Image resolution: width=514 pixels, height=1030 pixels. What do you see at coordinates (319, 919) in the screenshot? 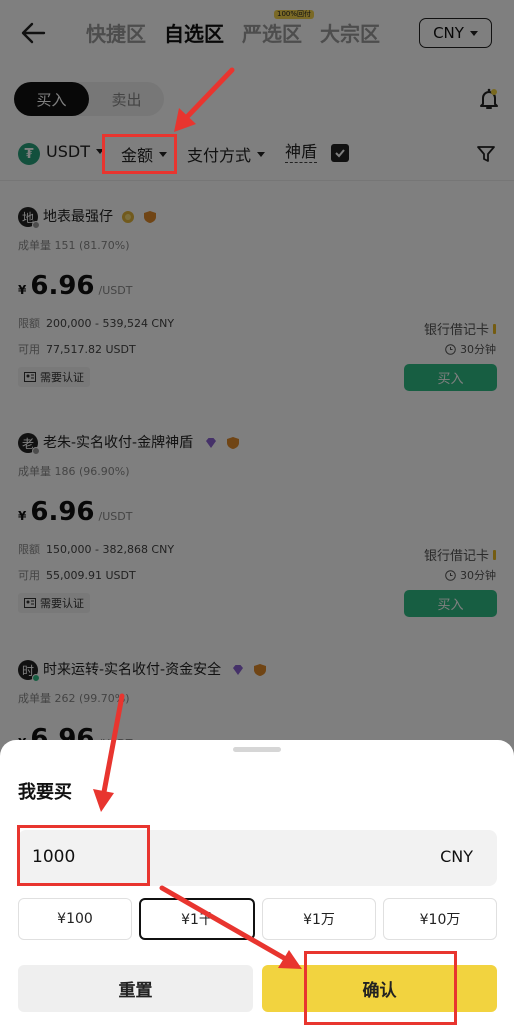
I see `preset-10k: ¥1万` at bounding box center [319, 919].